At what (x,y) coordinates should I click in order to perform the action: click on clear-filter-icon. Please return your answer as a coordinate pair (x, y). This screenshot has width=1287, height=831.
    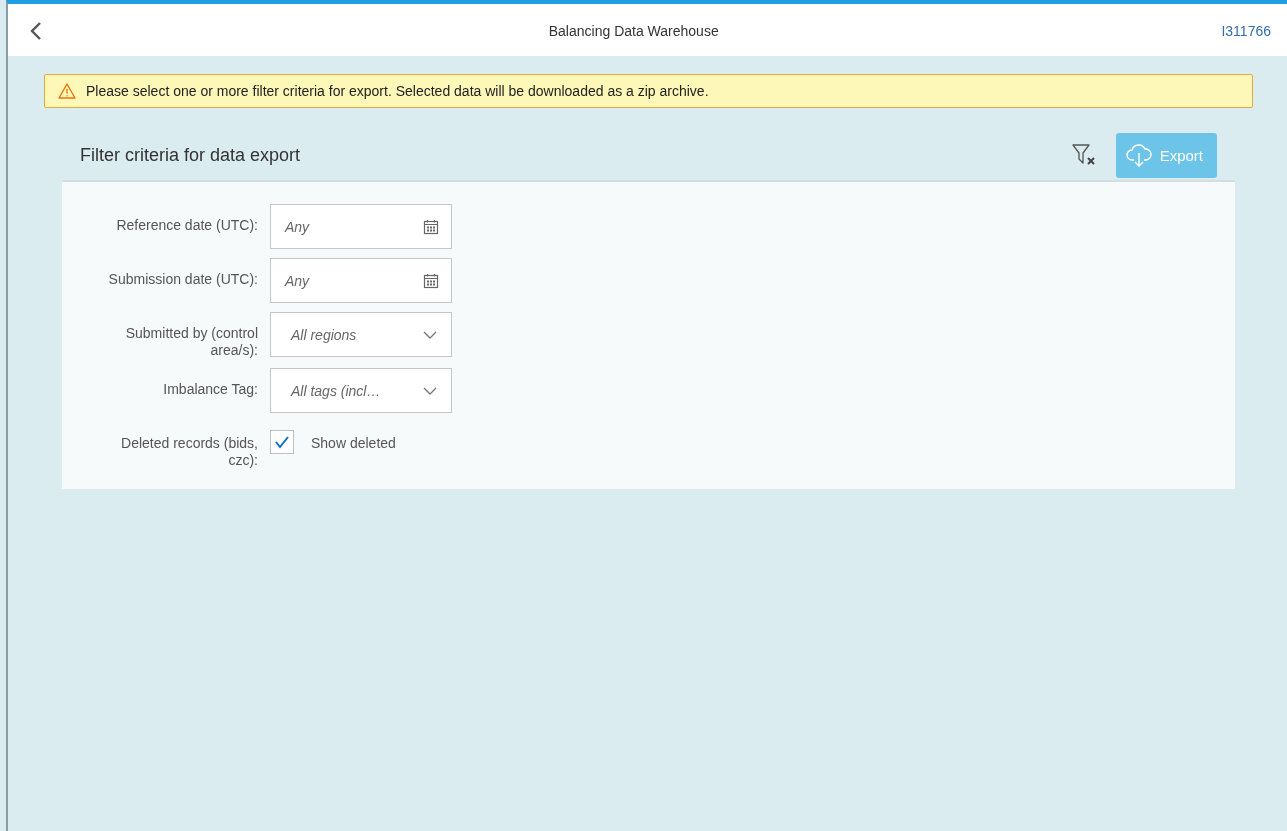
    Looking at the image, I should click on (1084, 155).